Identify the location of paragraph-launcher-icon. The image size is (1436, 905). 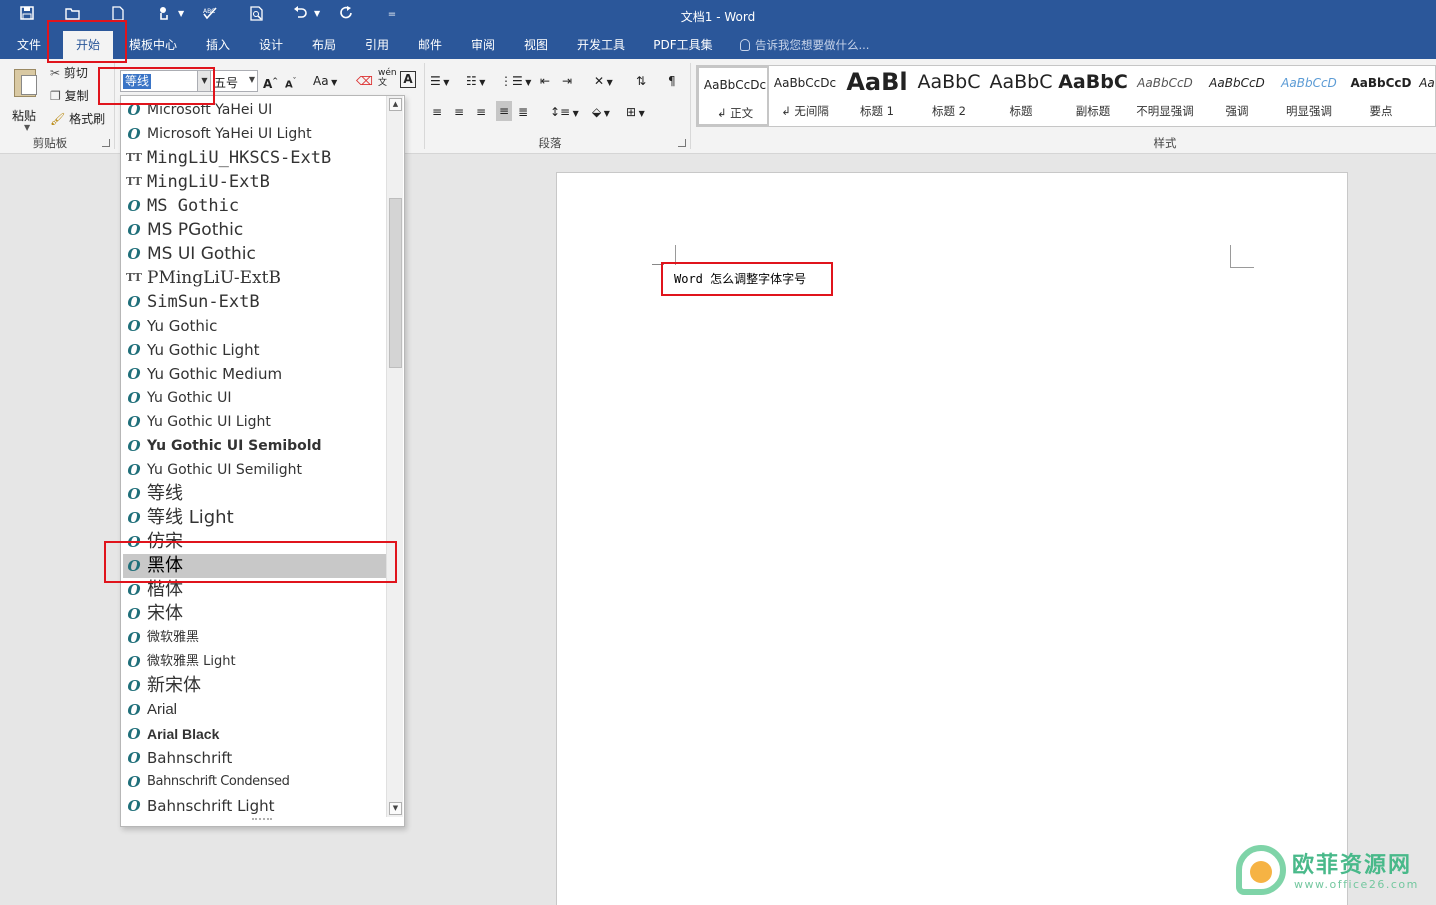
(682, 143).